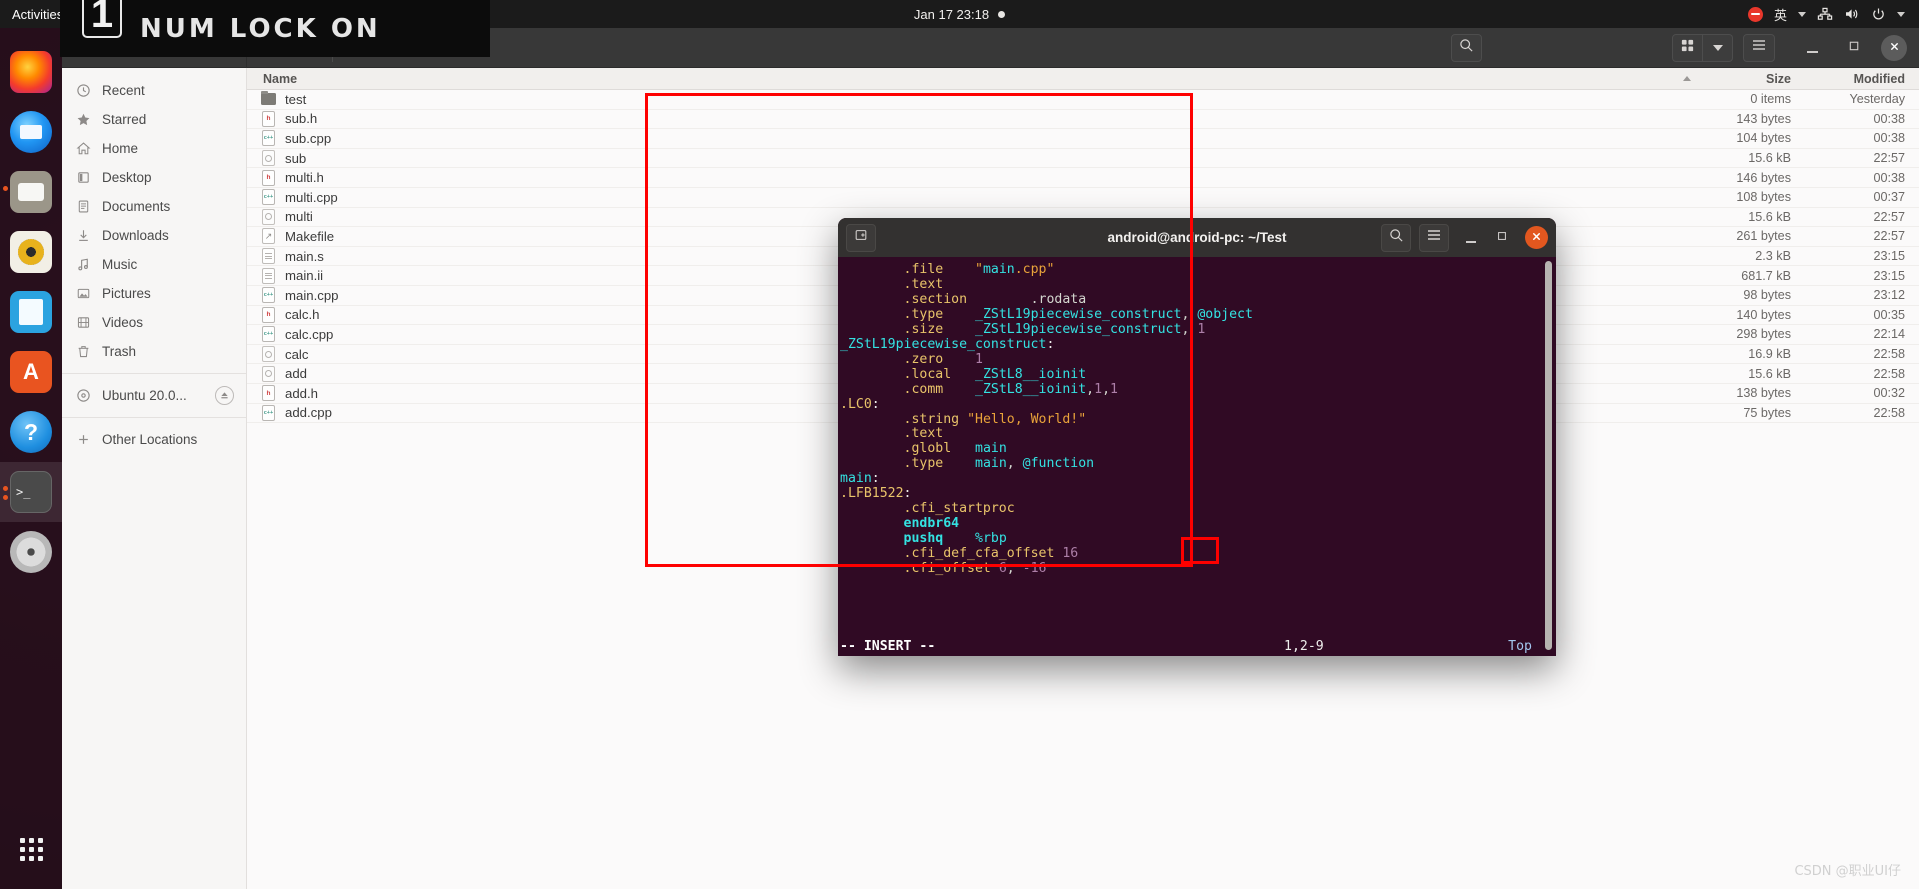 Image resolution: width=1919 pixels, height=889 pixels. What do you see at coordinates (1396, 237) in the screenshot?
I see `terminal-search-button` at bounding box center [1396, 237].